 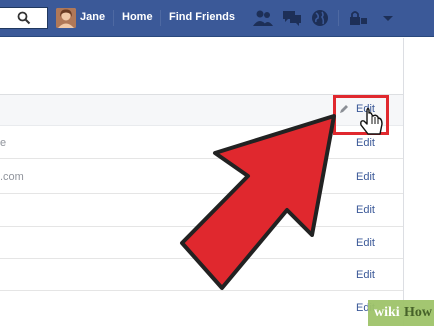 What do you see at coordinates (419, 182) in the screenshot?
I see `right-column` at bounding box center [419, 182].